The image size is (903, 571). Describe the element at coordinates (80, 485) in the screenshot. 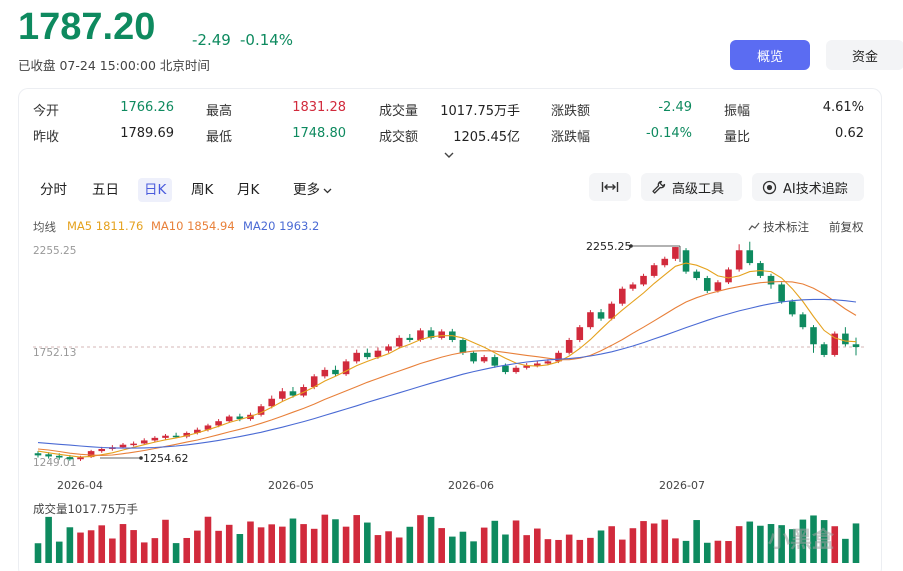

I see `x-tick-label: 2026-04` at that location.